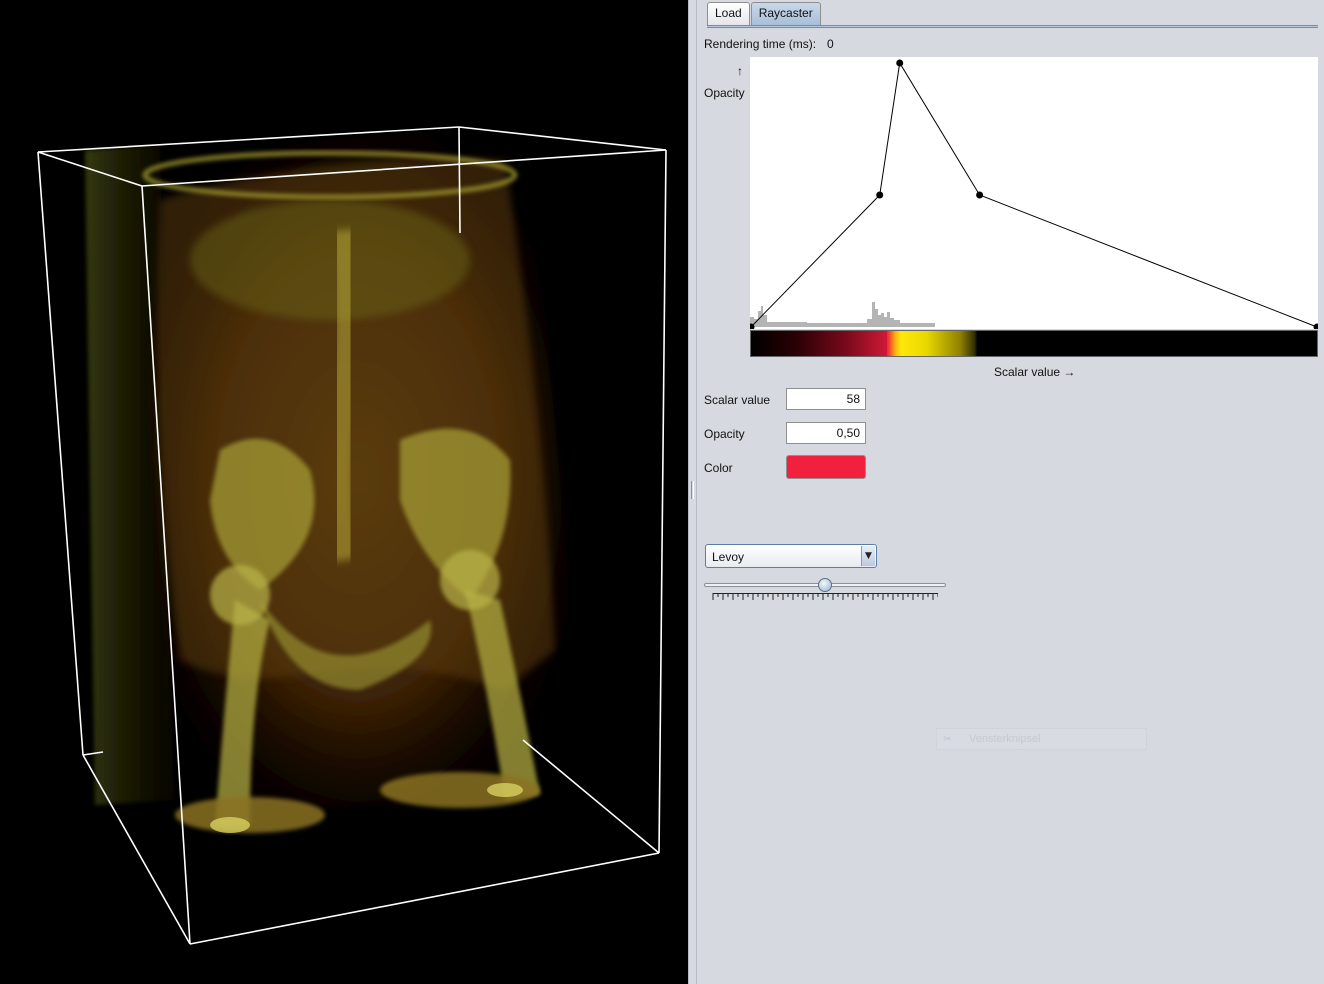 This screenshot has width=1324, height=984. What do you see at coordinates (718, 468) in the screenshot?
I see `color-label: Color` at bounding box center [718, 468].